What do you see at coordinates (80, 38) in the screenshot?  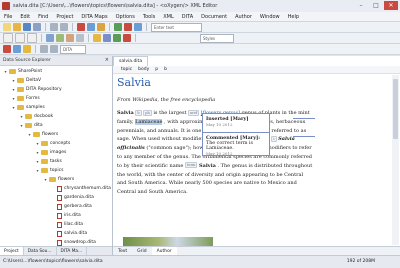 I see `list-icon` at bounding box center [80, 38].